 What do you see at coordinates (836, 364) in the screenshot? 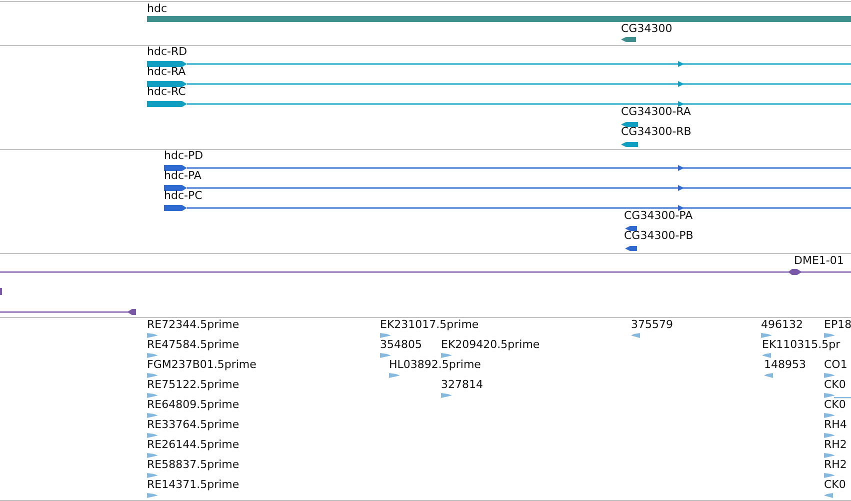
I see `feature-label: CO1` at bounding box center [836, 364].